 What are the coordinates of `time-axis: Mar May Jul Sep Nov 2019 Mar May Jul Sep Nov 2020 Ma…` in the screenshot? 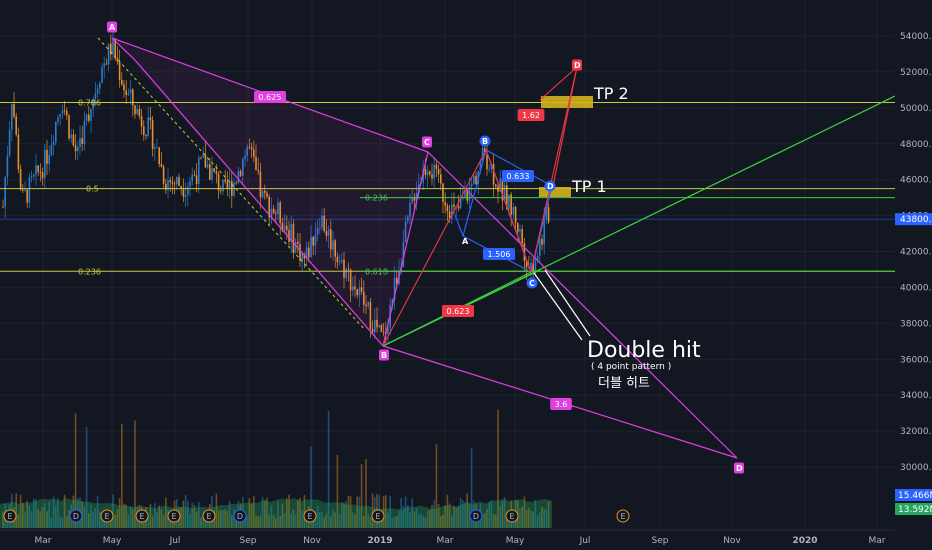 It's located at (466, 539).